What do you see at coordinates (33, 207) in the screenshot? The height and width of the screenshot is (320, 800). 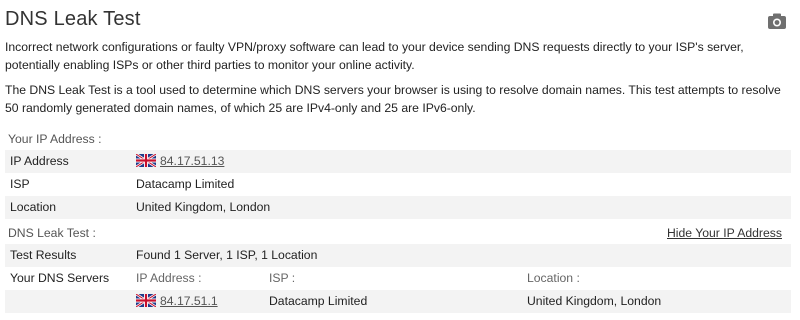 I see `location-label: Location` at bounding box center [33, 207].